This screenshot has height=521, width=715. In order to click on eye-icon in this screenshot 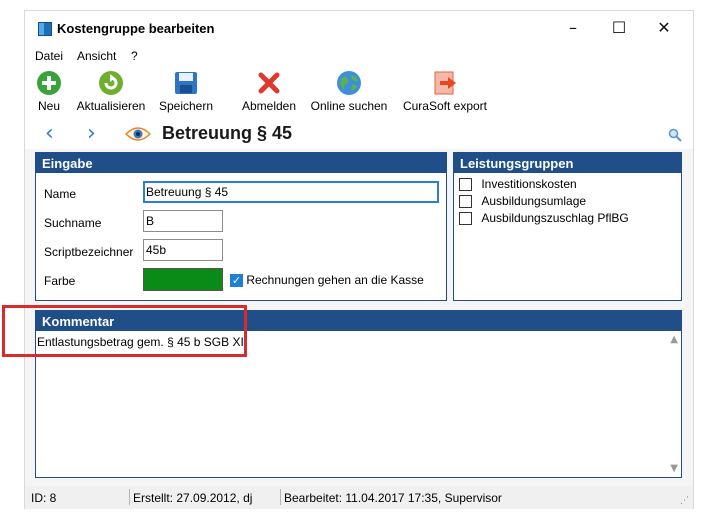, I will do `click(138, 134)`.